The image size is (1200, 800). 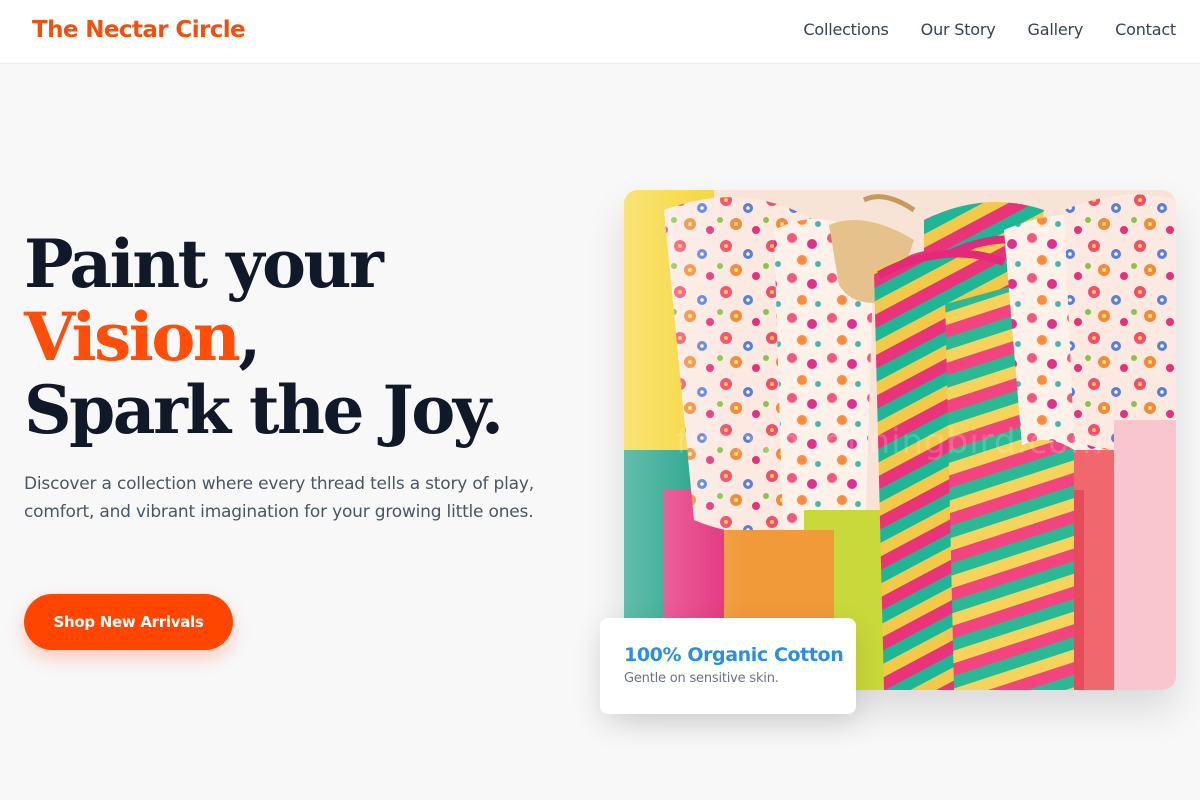 What do you see at coordinates (204, 264) in the screenshot?
I see `hero-title-line-1: Paint your` at bounding box center [204, 264].